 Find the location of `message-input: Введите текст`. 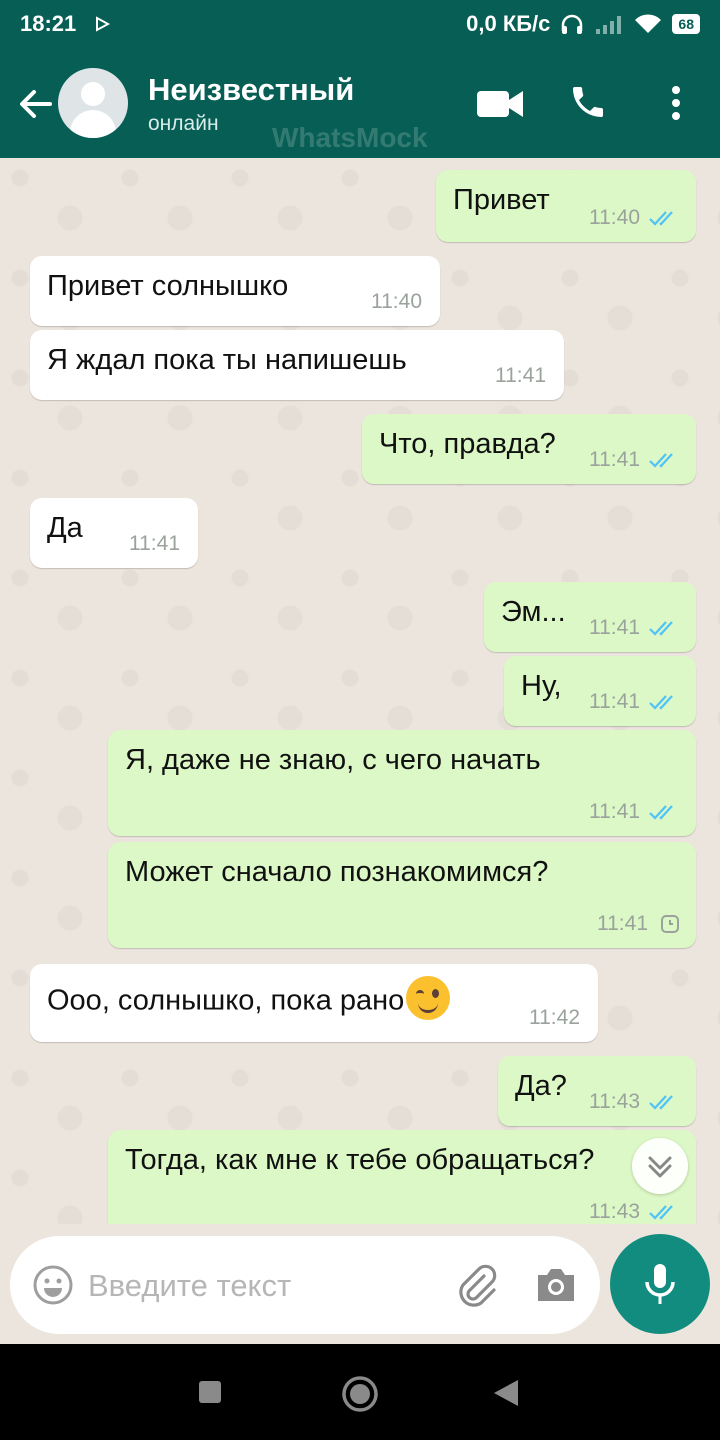

message-input: Введите текст is located at coordinates (305, 1285).